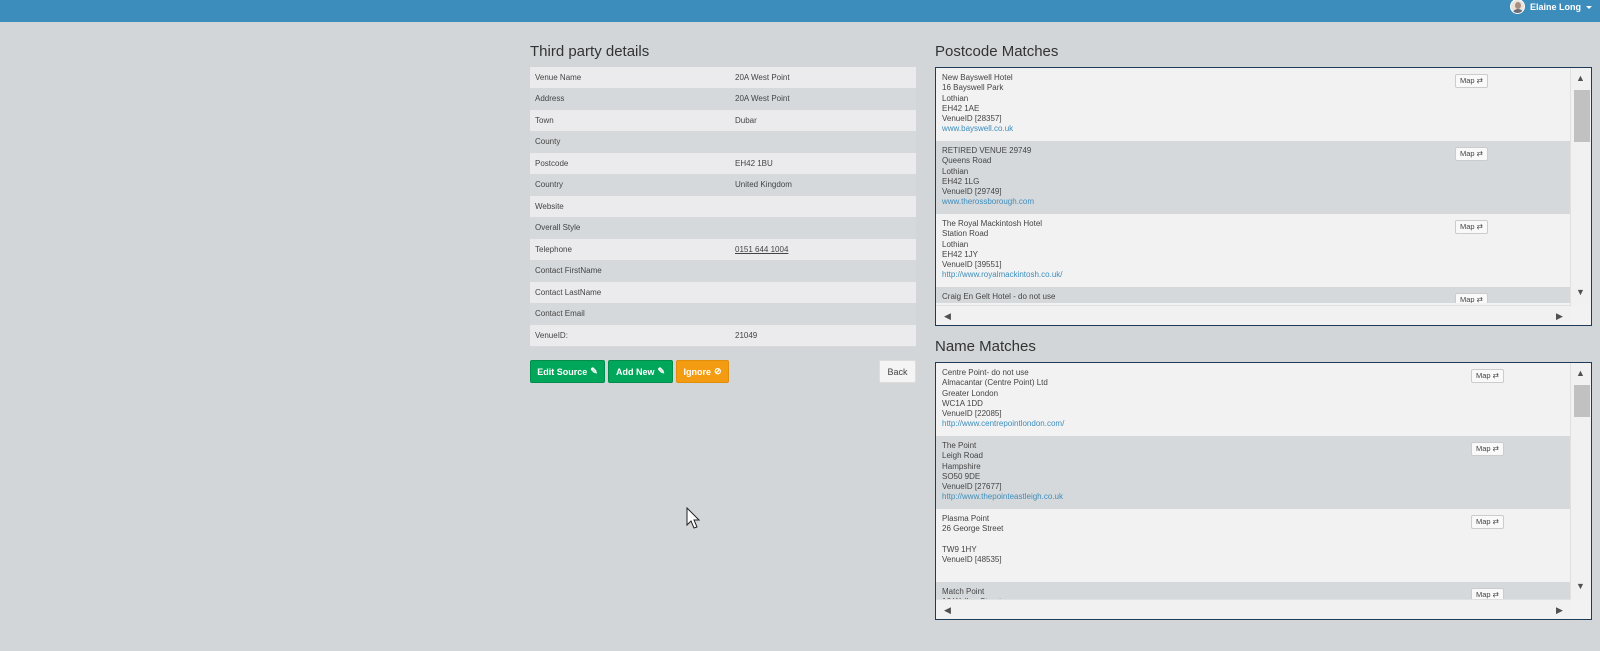 The width and height of the screenshot is (1600, 651). I want to click on detail-value: 20A West Point, so click(762, 99).